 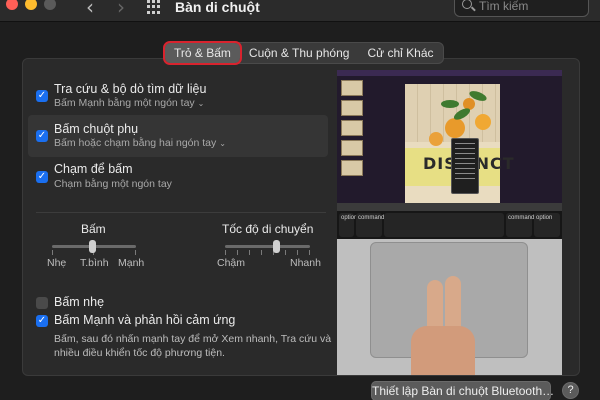 I want to click on secondary-click-label: Bấm chuột phụ, so click(x=96, y=129).